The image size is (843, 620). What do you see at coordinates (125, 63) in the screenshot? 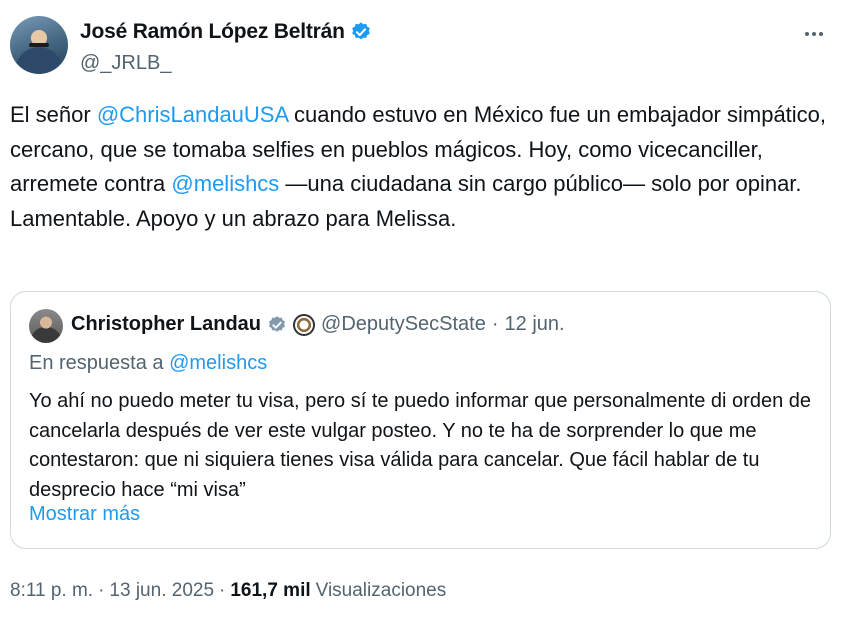
I see `author-handle: @_JRLB_` at bounding box center [125, 63].